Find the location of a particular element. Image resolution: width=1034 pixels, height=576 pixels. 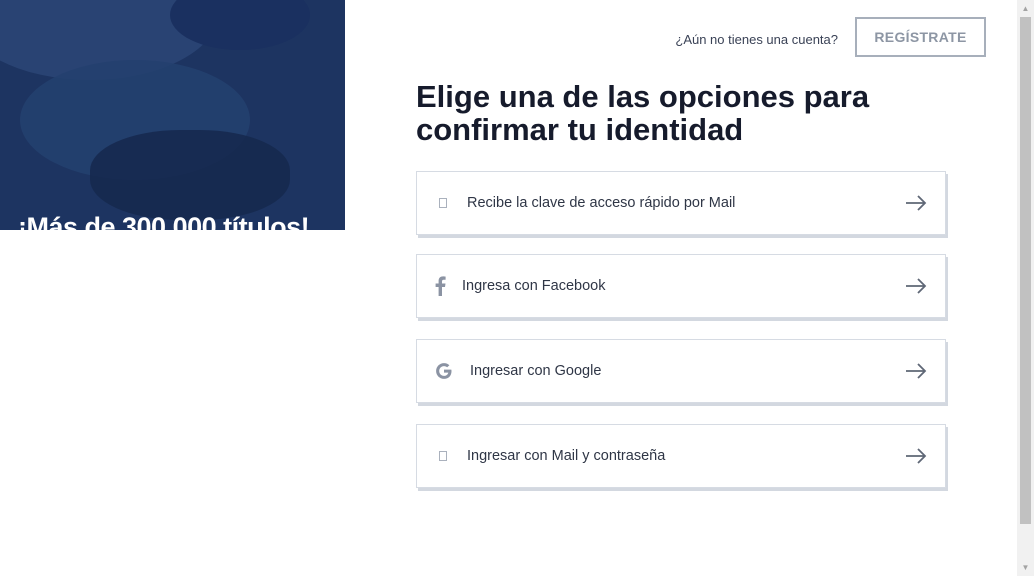

scroll-up-icon: ▲ is located at coordinates (1025, 8).